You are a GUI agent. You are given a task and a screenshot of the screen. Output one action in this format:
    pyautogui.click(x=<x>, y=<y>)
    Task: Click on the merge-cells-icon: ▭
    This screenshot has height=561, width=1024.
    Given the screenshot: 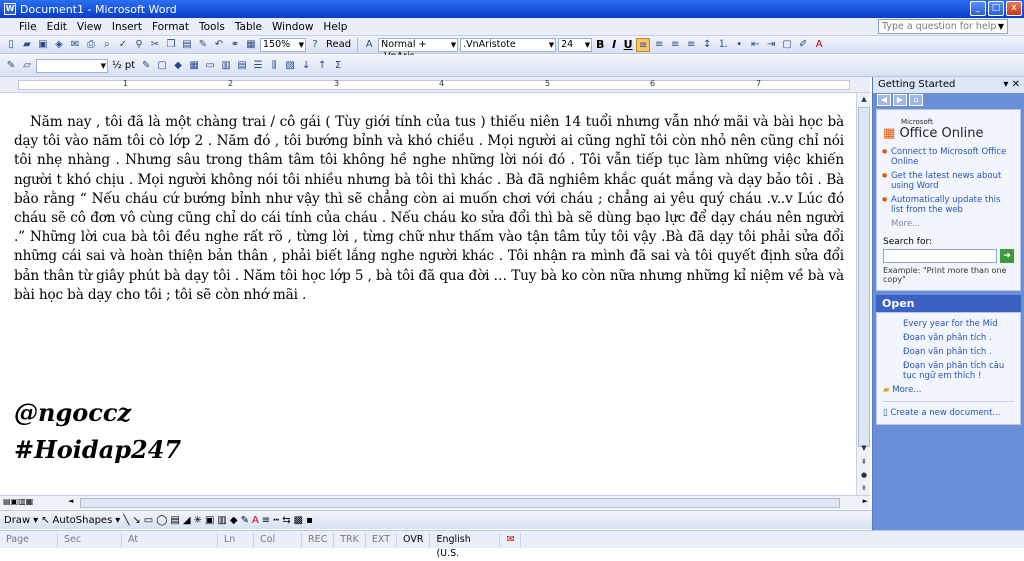 What is the action you would take?
    pyautogui.click(x=210, y=66)
    